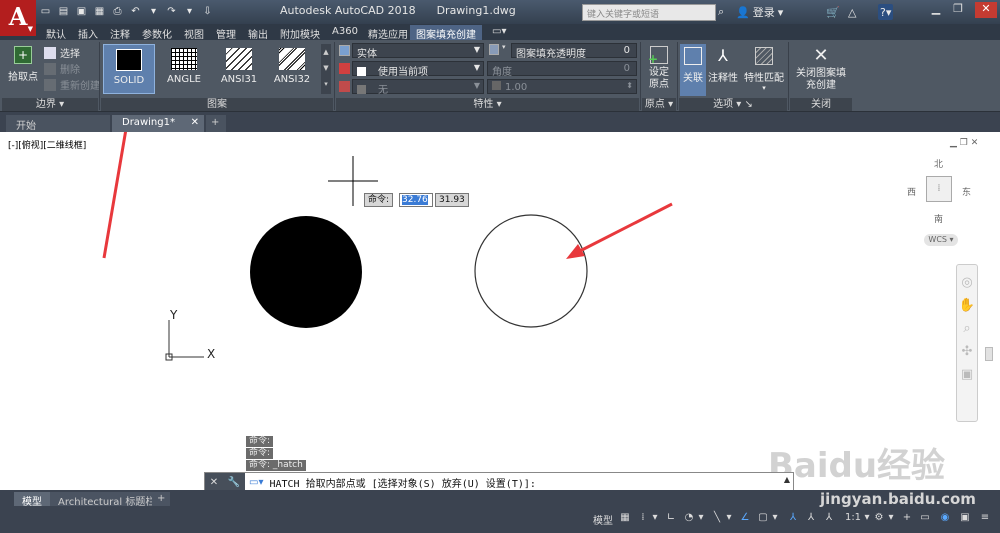 The width and height of the screenshot is (1000, 533). Describe the element at coordinates (655, 519) in the screenshot. I see `snap-dropdown-icon: ▾` at that location.